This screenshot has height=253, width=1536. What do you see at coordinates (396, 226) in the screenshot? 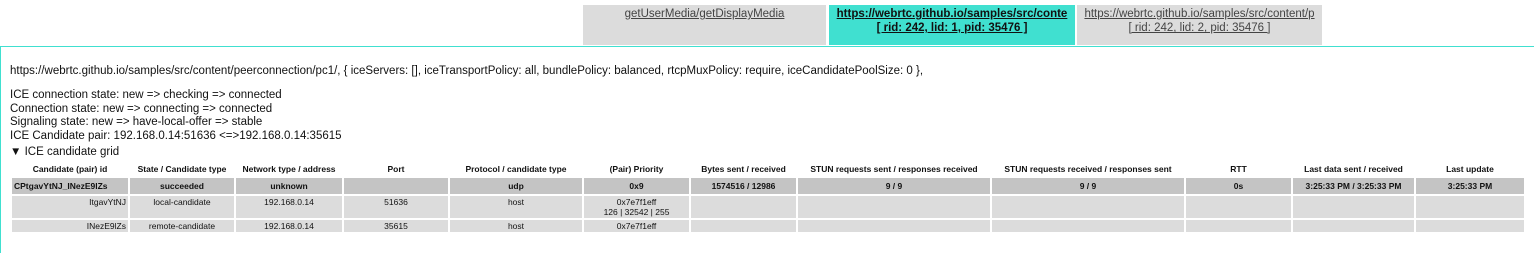
I see `cell-port: 35615` at bounding box center [396, 226].